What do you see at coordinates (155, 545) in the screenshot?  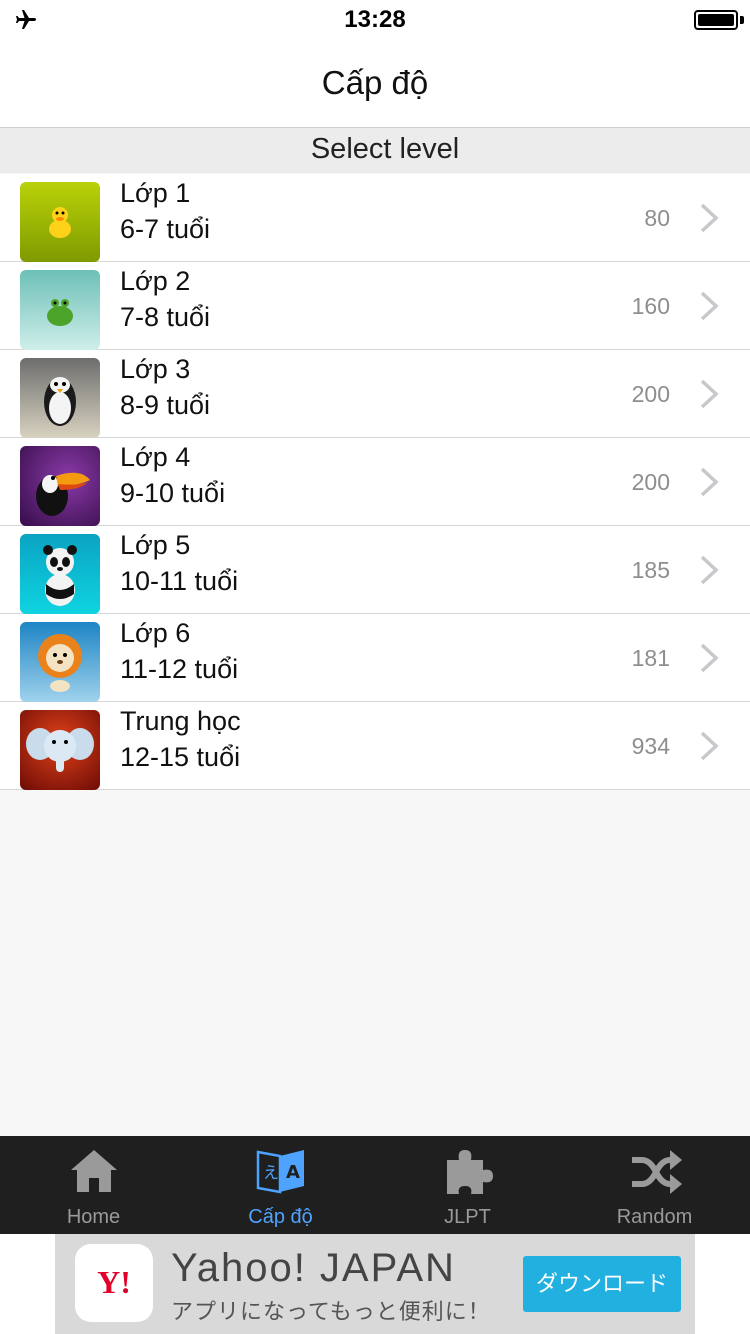 I see `level-name: Lớp 5` at bounding box center [155, 545].